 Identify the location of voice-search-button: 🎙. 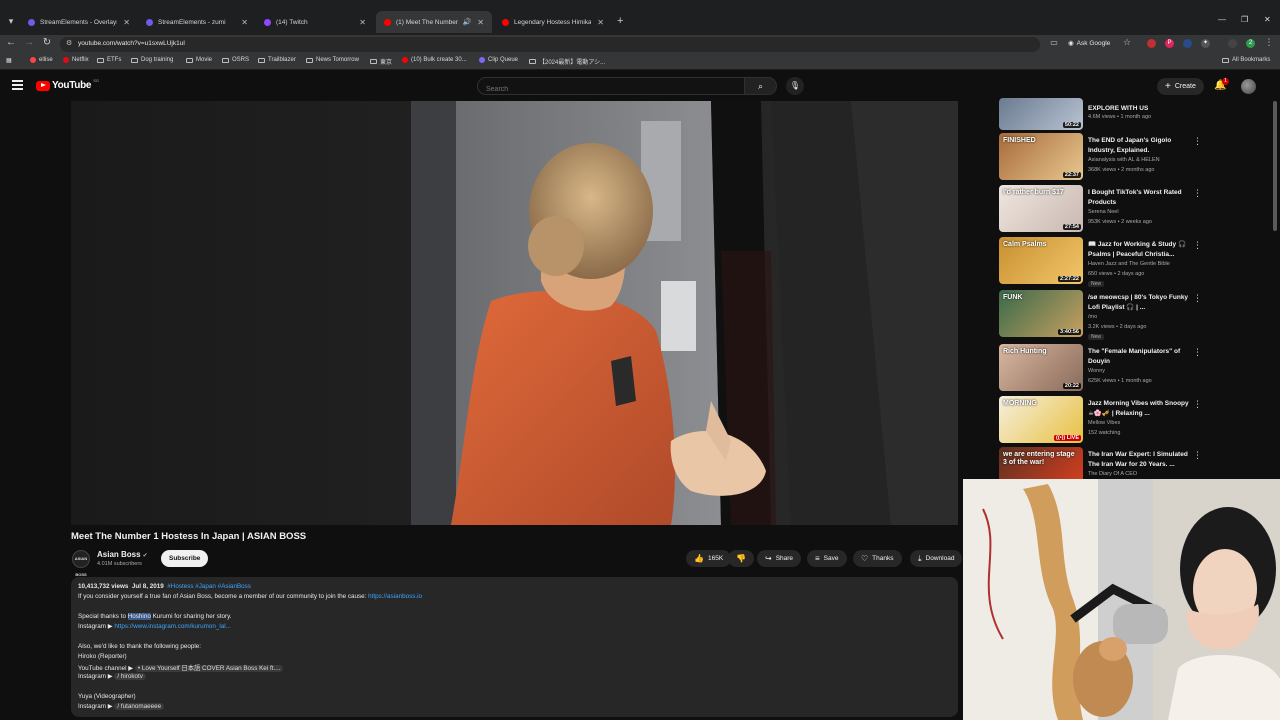
(795, 86).